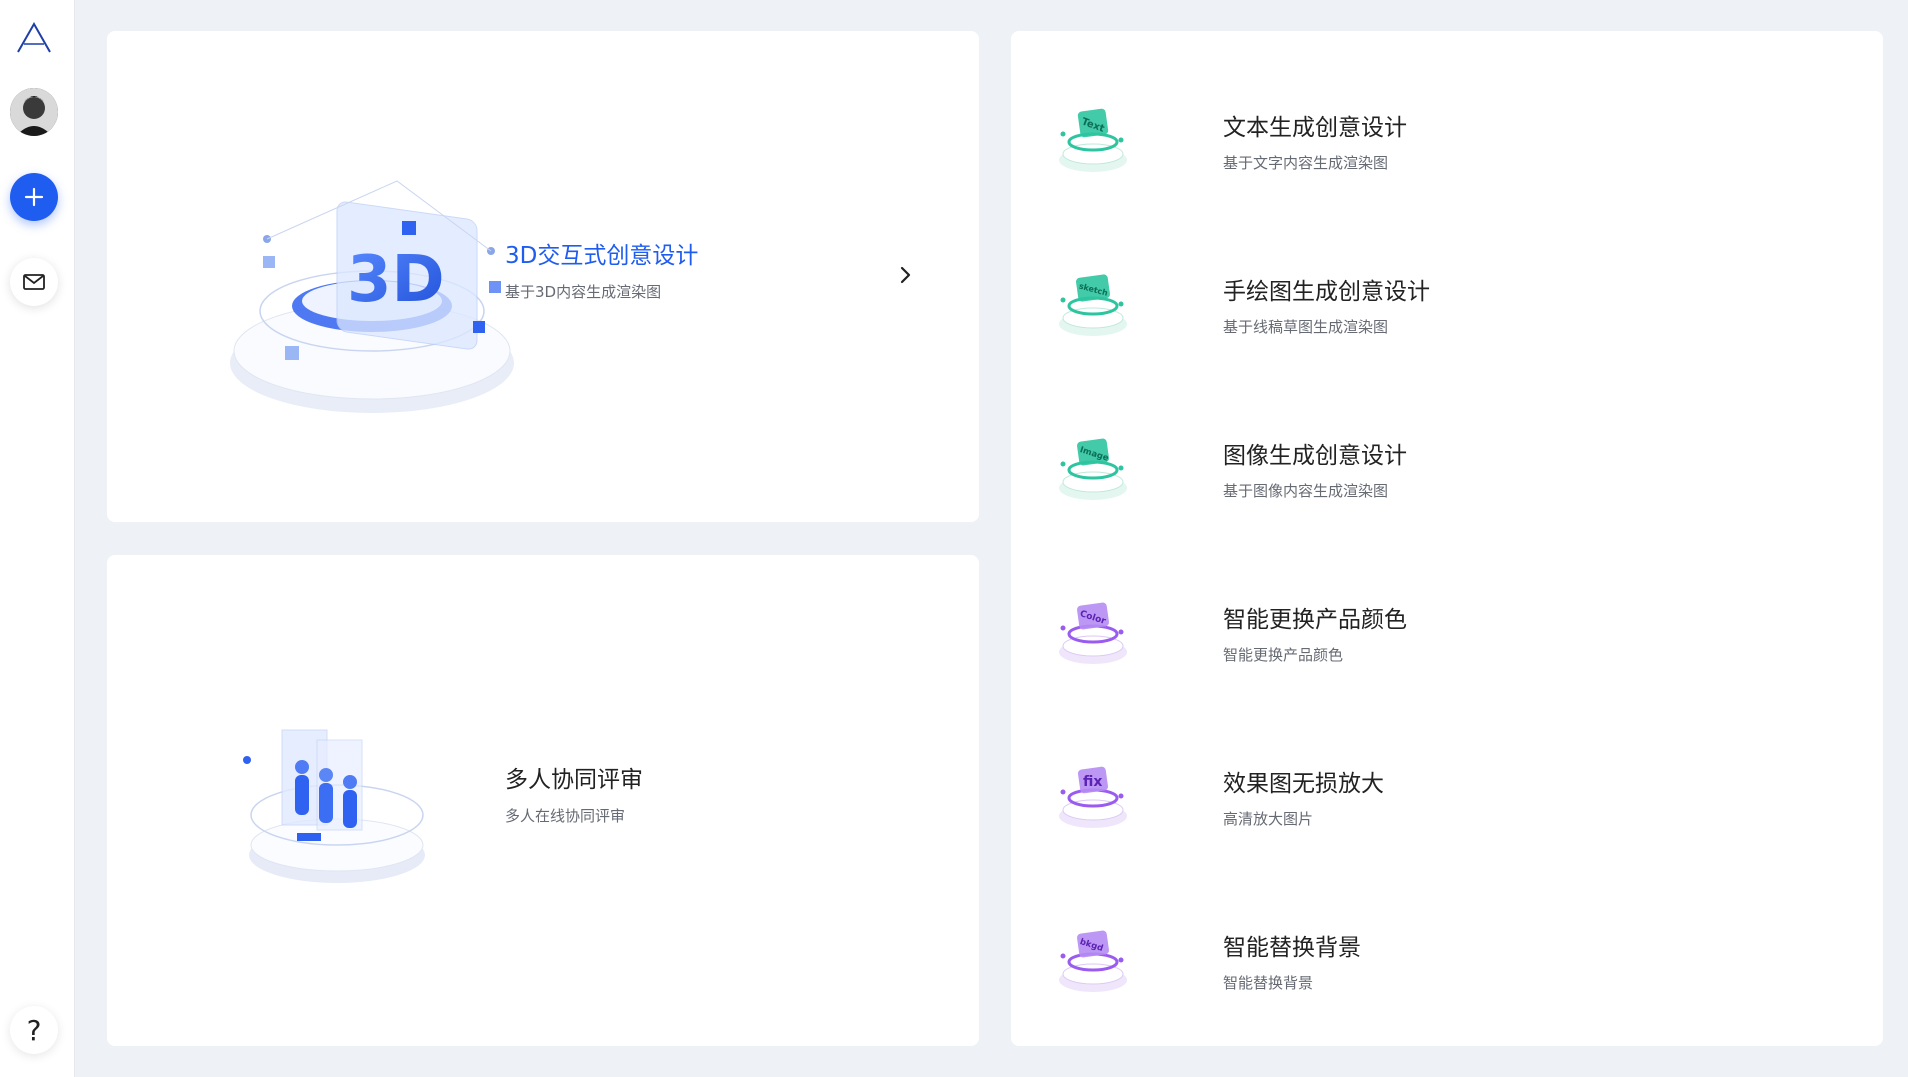 The width and height of the screenshot is (1908, 1077). What do you see at coordinates (1441, 300) in the screenshot?
I see `list-item-sketch-to-design: sketch 手绘图生成创意设计 基于线稿草图生成渲染图` at bounding box center [1441, 300].